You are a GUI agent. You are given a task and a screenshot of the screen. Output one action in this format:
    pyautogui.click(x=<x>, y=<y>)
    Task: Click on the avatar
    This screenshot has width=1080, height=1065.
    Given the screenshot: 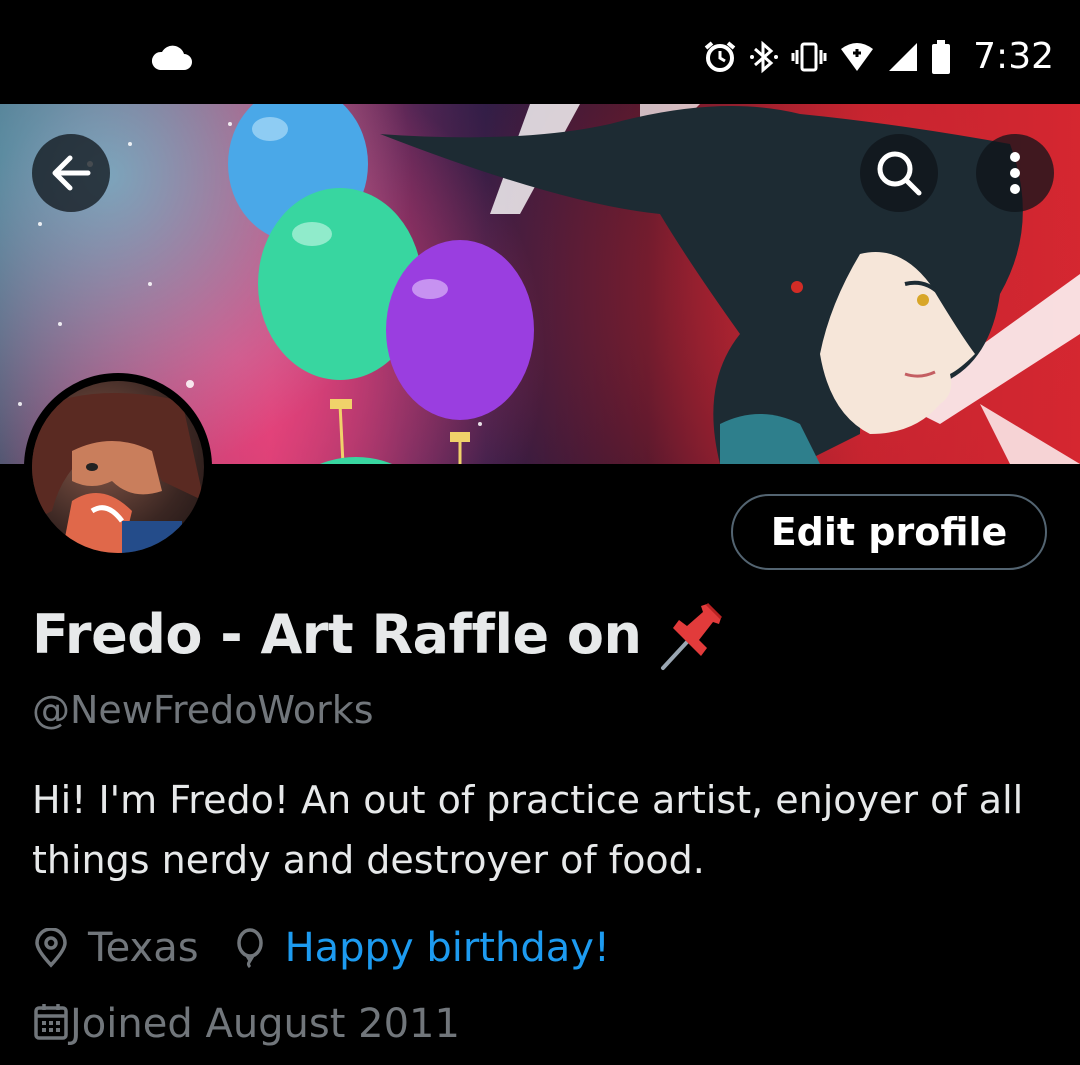 What is the action you would take?
    pyautogui.click(x=118, y=467)
    